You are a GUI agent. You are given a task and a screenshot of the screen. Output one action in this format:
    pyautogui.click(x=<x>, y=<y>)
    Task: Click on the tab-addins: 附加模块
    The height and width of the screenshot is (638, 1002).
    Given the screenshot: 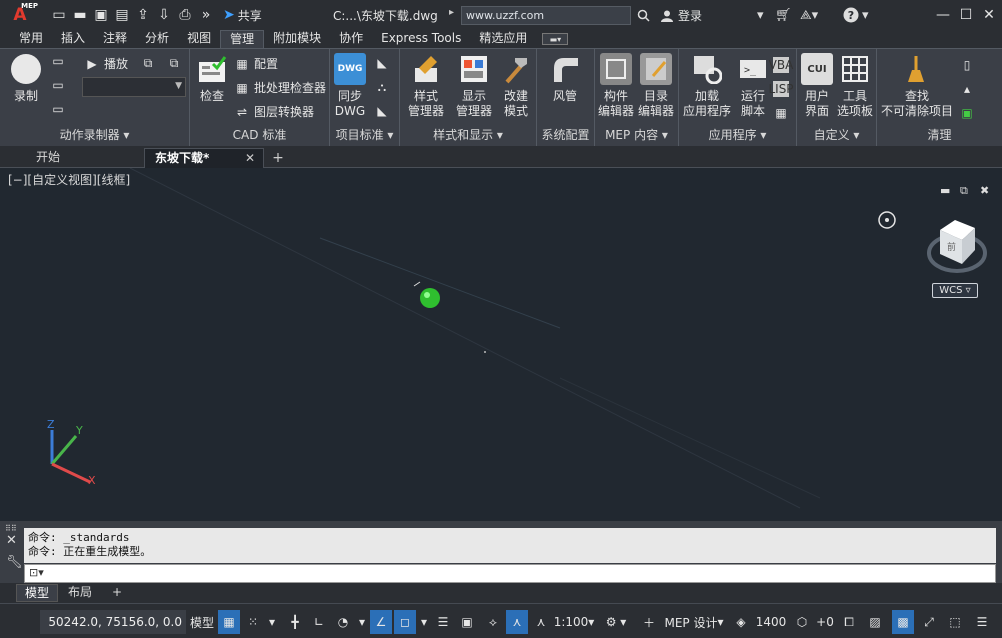 What is the action you would take?
    pyautogui.click(x=297, y=39)
    